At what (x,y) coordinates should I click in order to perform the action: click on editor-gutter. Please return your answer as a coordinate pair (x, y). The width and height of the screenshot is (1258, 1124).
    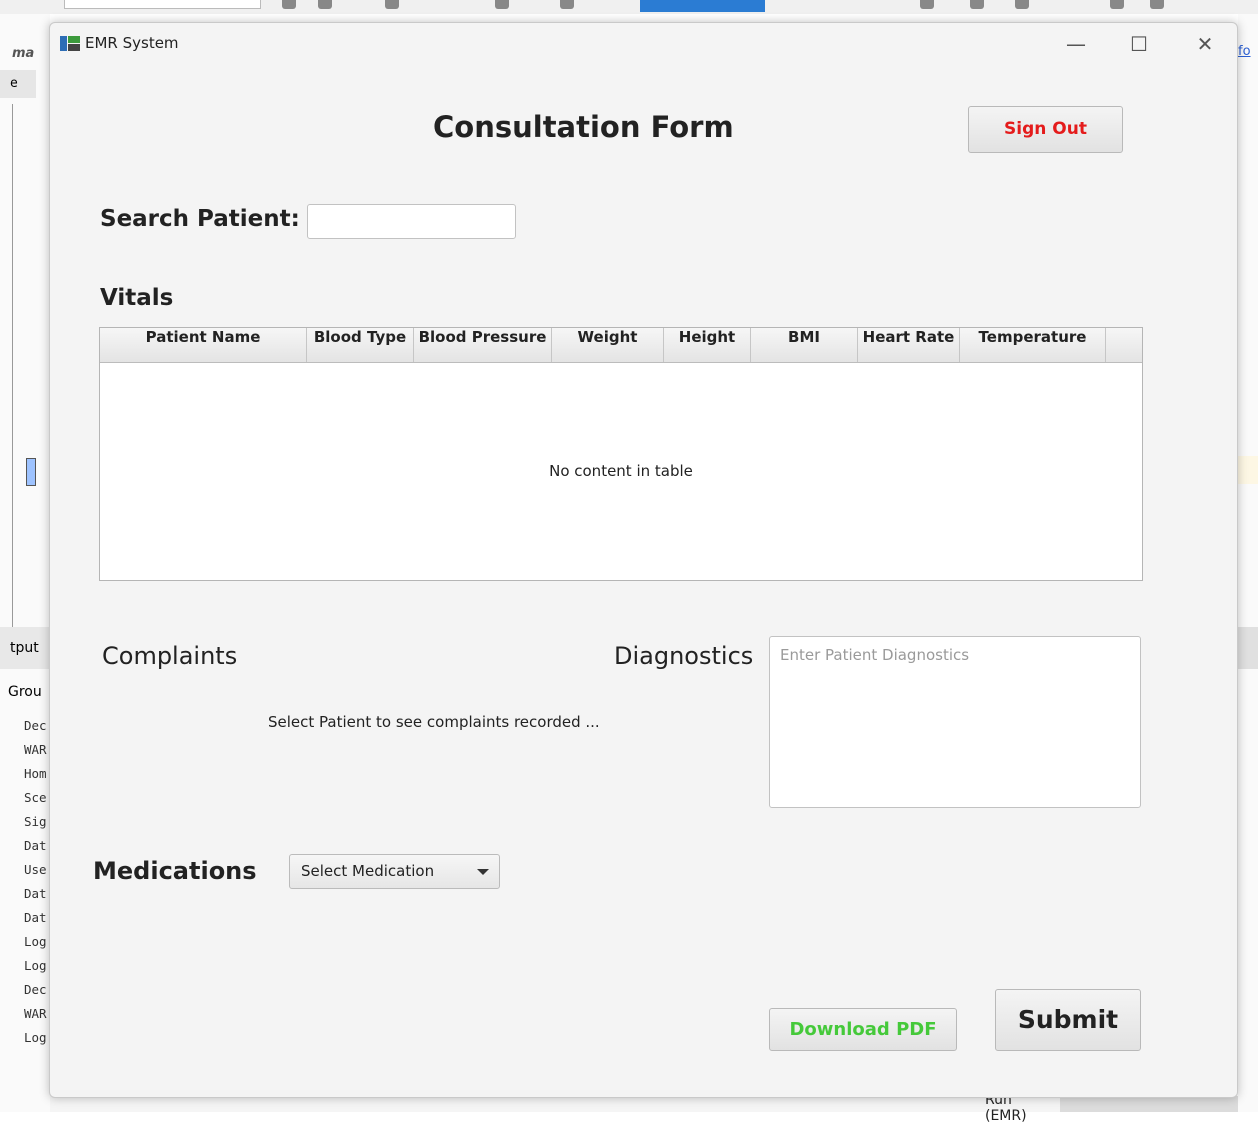
    Looking at the image, I should click on (12, 369).